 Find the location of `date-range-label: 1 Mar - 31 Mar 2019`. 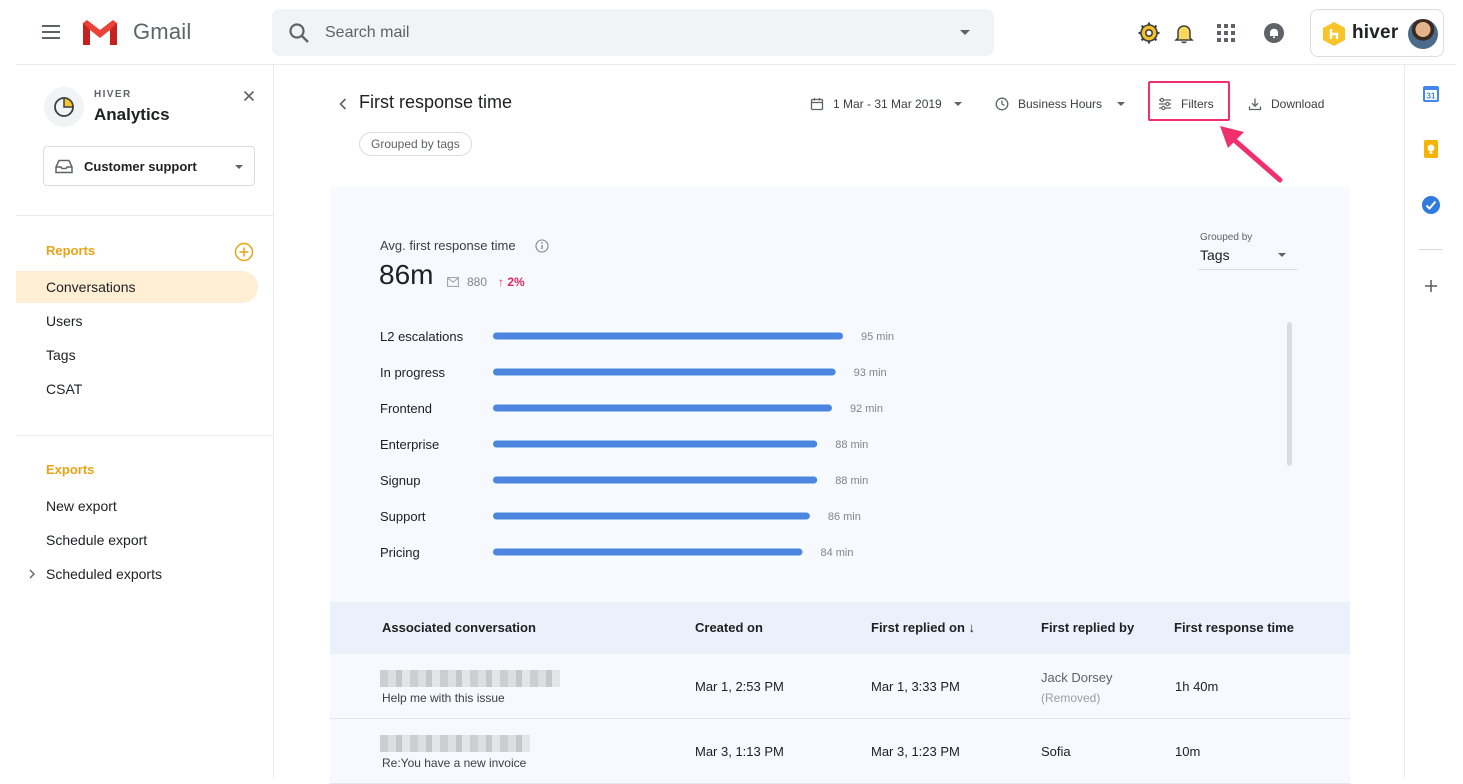

date-range-label: 1 Mar - 31 Mar 2019 is located at coordinates (887, 104).